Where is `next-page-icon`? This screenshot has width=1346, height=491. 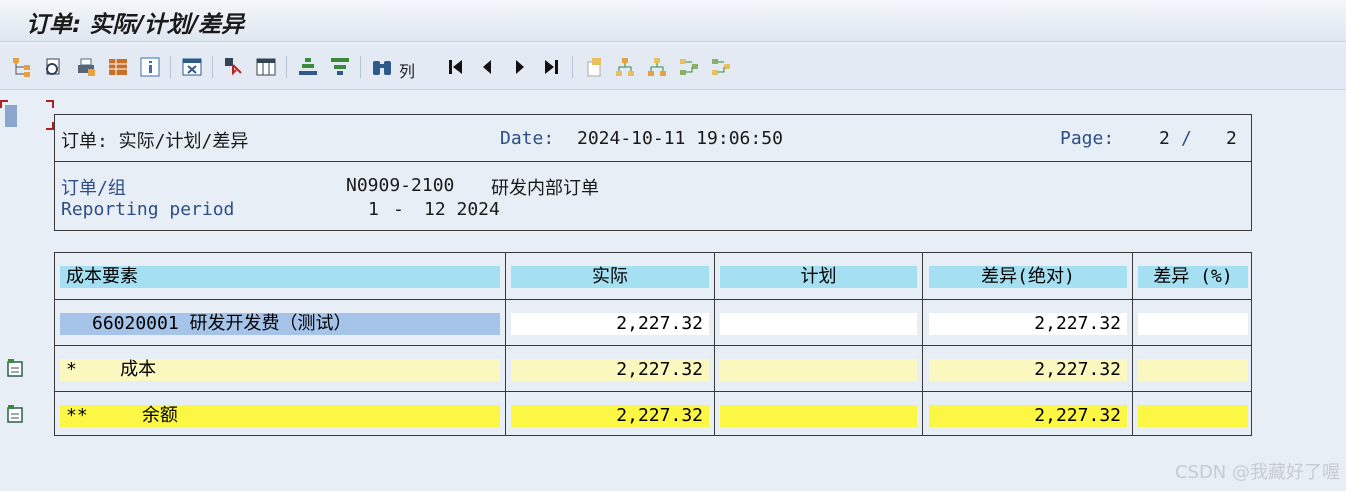 next-page-icon is located at coordinates (520, 67).